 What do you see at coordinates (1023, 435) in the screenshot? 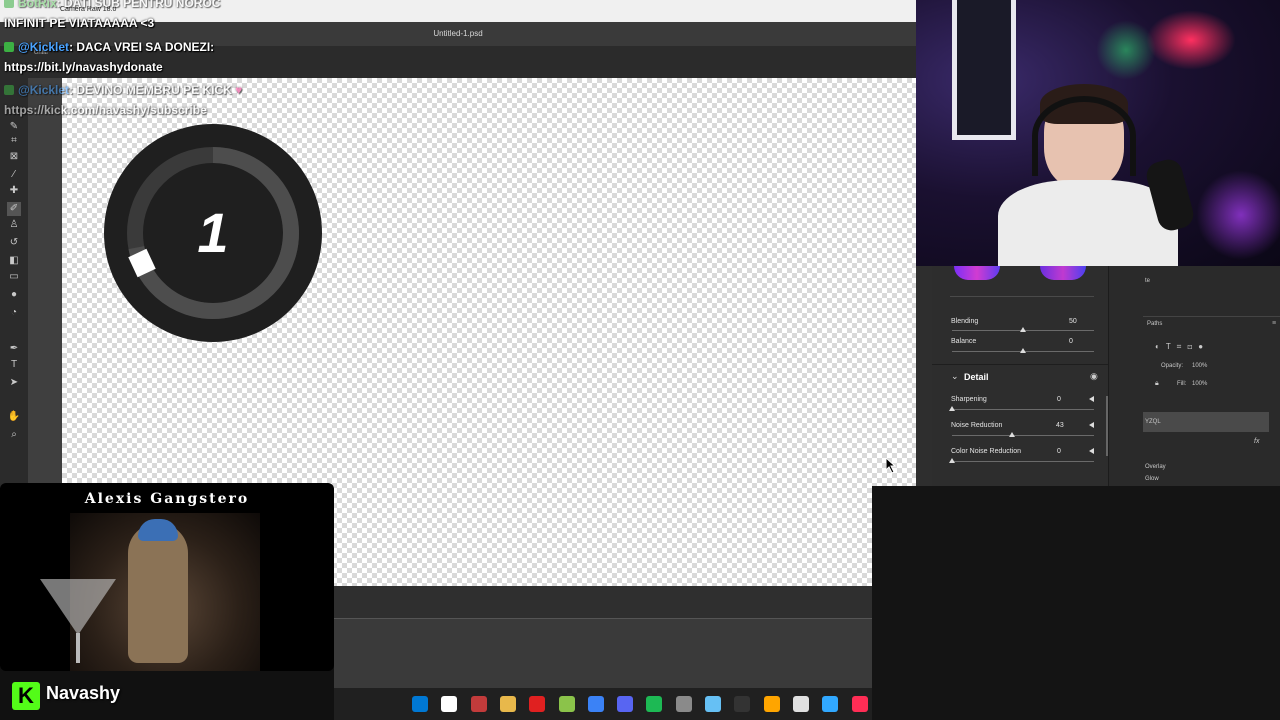
I see `noise-reduction-slider-track` at bounding box center [1023, 435].